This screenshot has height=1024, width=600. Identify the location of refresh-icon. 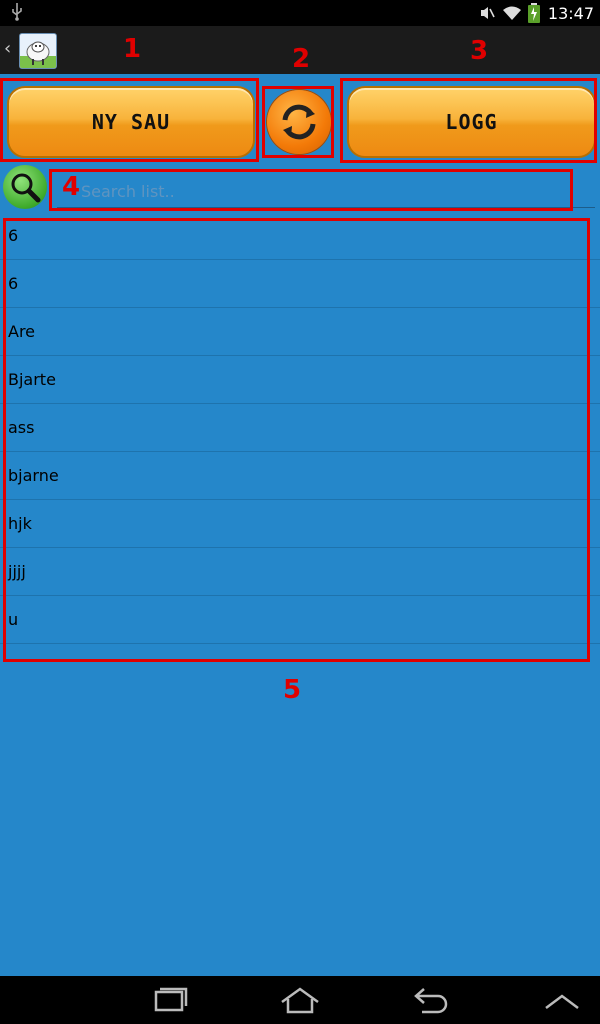
(299, 122).